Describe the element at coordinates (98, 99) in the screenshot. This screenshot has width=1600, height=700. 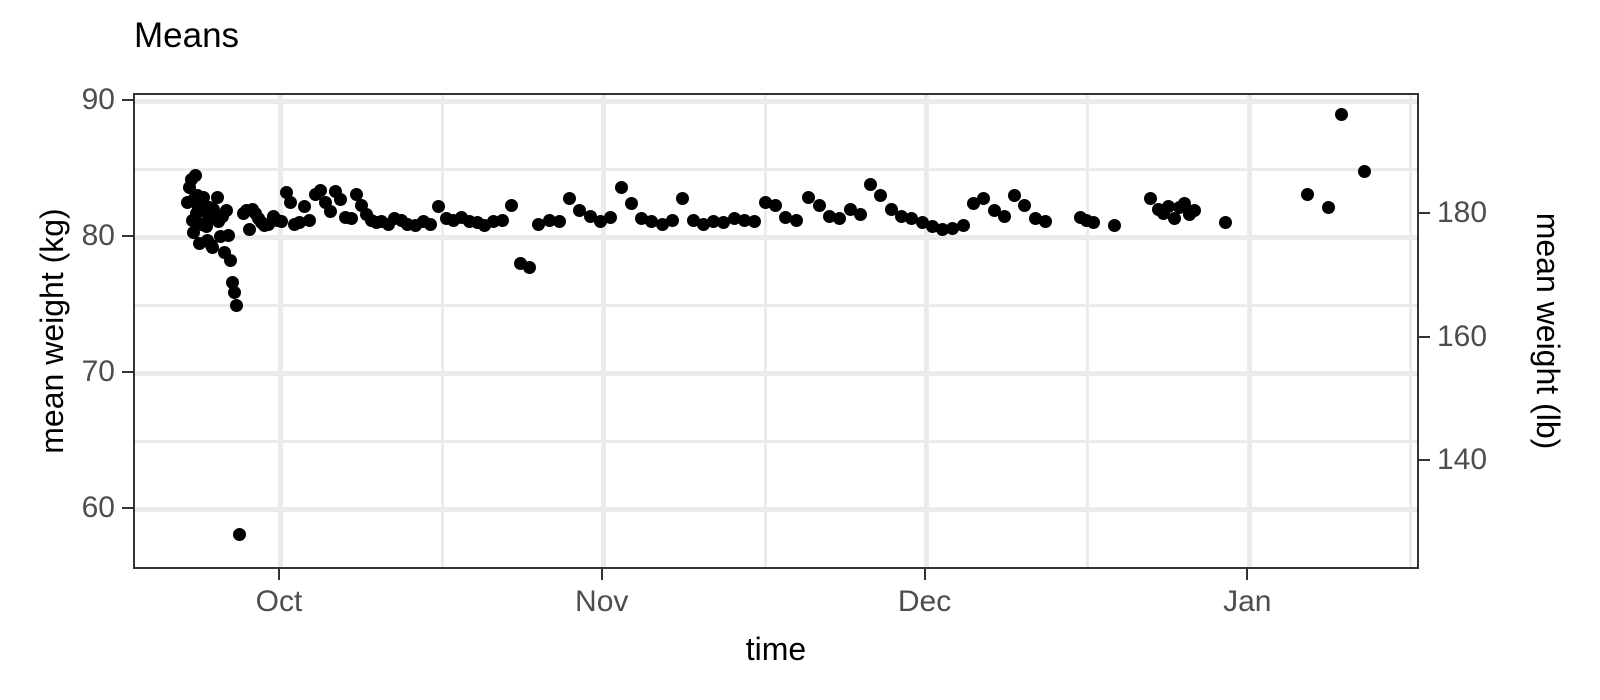
I see `y-axis-left-tick-label: 90` at that location.